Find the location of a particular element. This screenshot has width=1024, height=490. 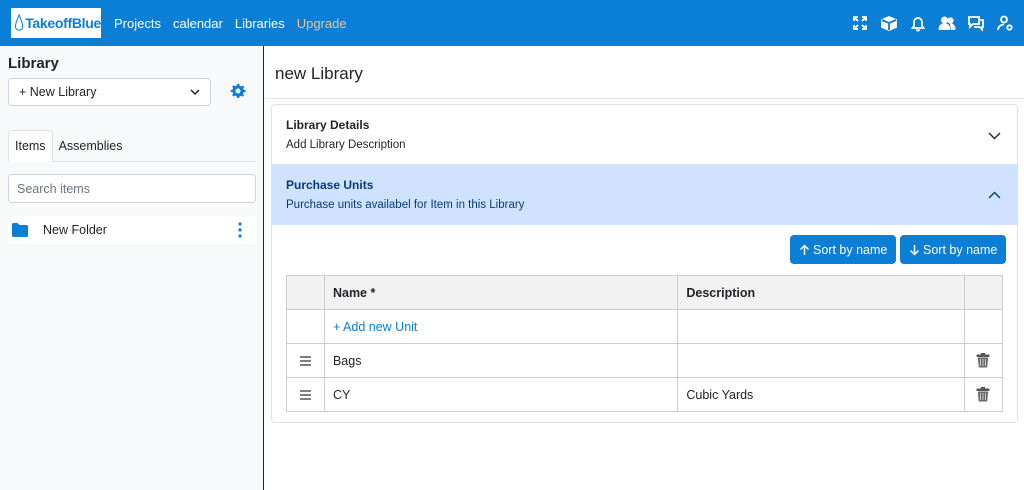

drag-column-header is located at coordinates (305, 292).